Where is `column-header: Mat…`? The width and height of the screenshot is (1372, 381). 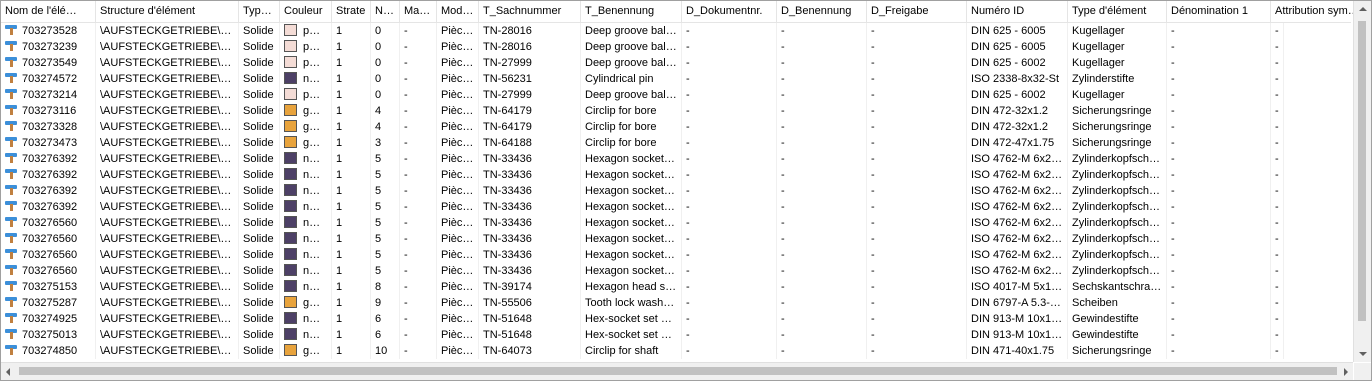 column-header: Mat… is located at coordinates (418, 11).